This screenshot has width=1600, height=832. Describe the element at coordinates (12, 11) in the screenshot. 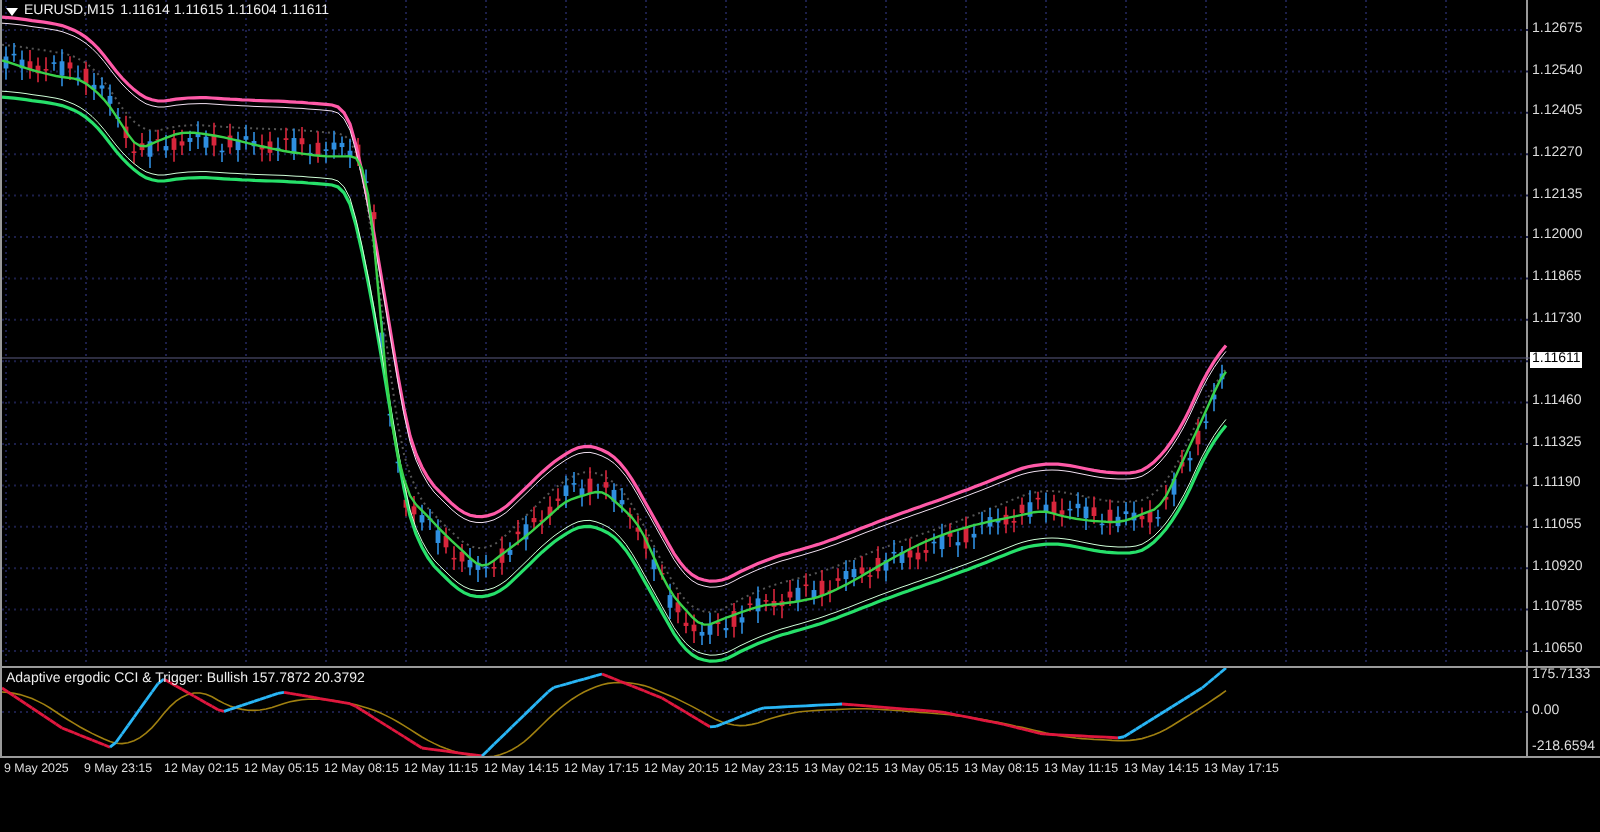

I see `dropdown-icon` at that location.